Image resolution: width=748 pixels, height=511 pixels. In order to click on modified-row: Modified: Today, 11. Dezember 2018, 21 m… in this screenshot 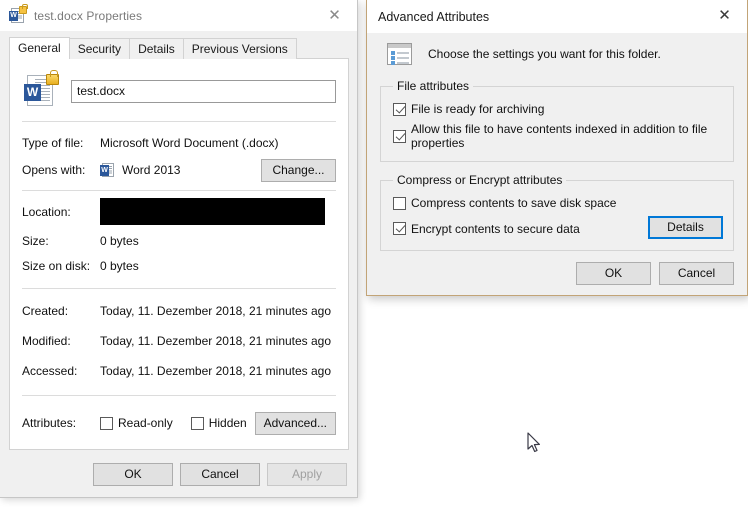, I will do `click(179, 340)`.